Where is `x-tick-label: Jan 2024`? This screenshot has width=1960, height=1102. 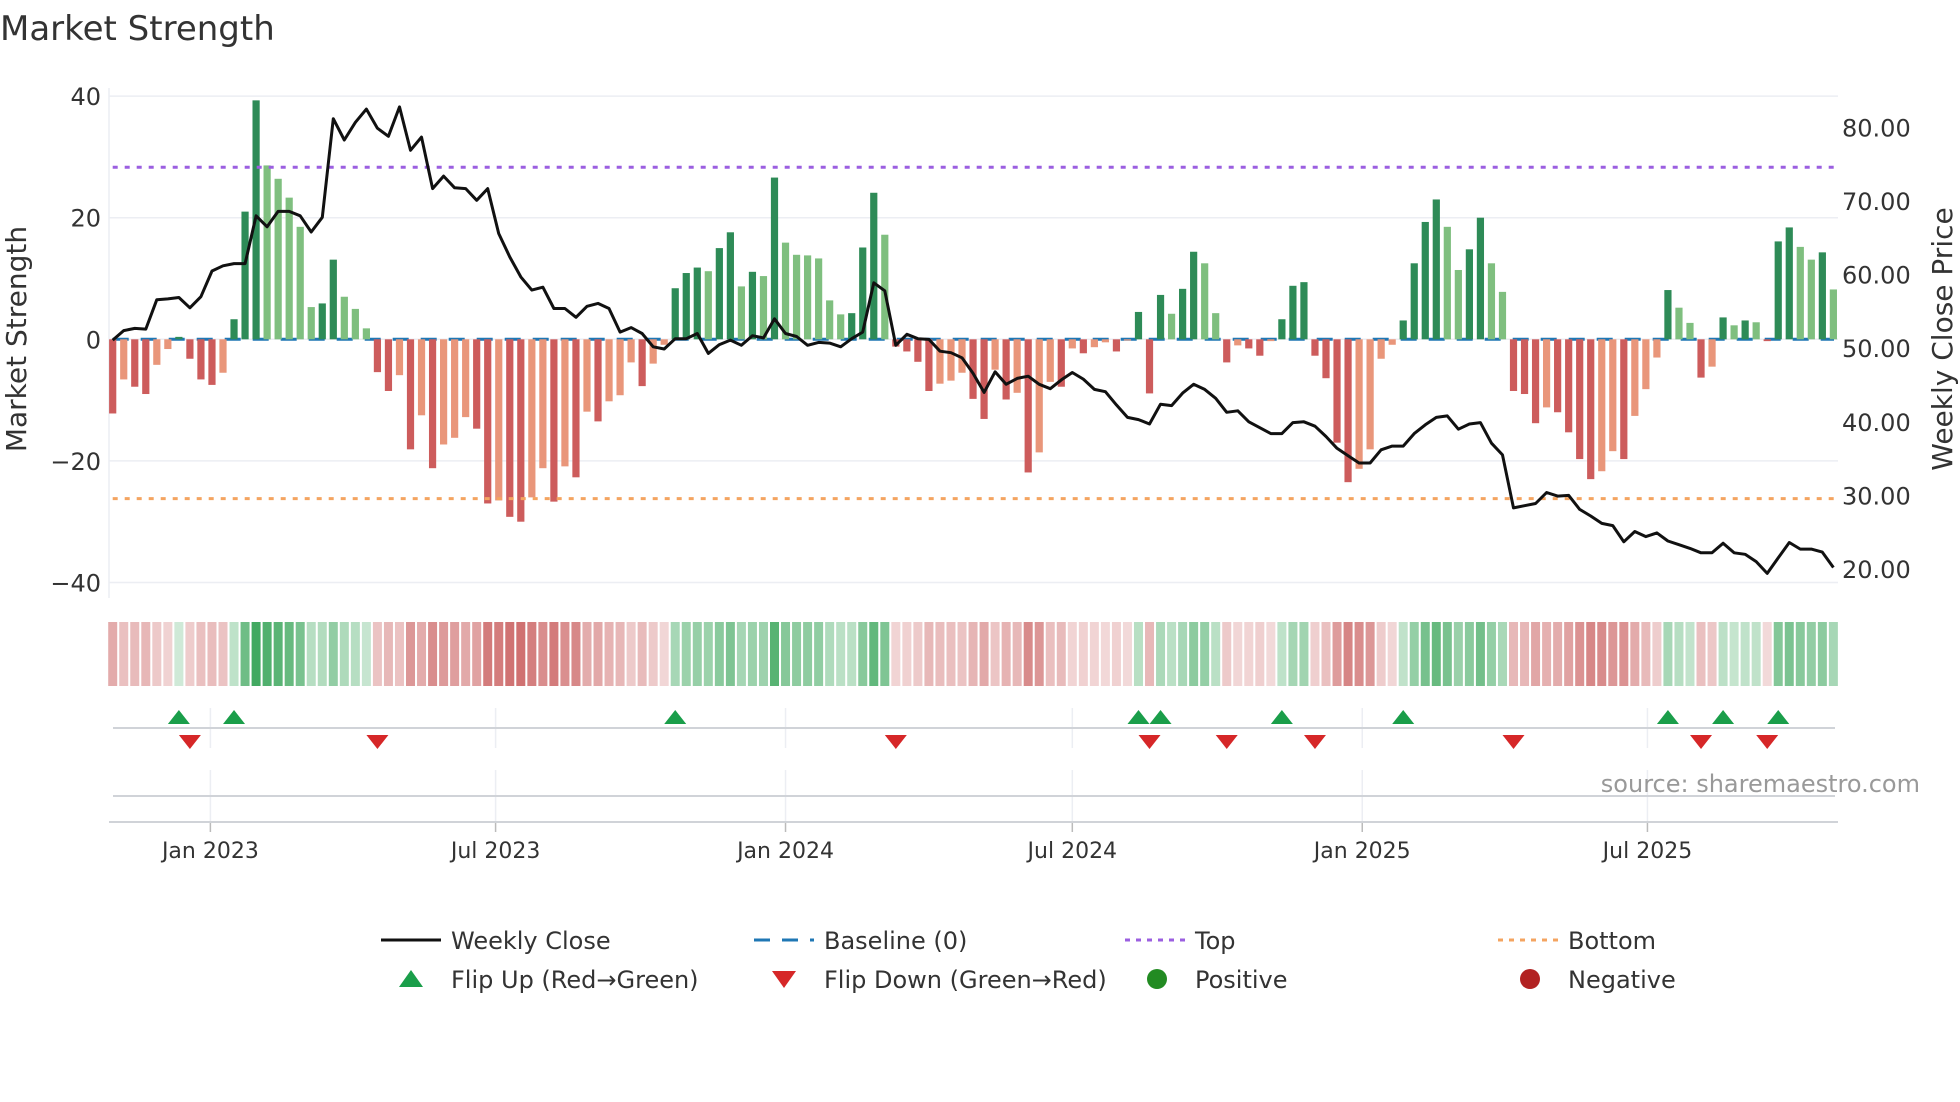 x-tick-label: Jan 2024 is located at coordinates (784, 851).